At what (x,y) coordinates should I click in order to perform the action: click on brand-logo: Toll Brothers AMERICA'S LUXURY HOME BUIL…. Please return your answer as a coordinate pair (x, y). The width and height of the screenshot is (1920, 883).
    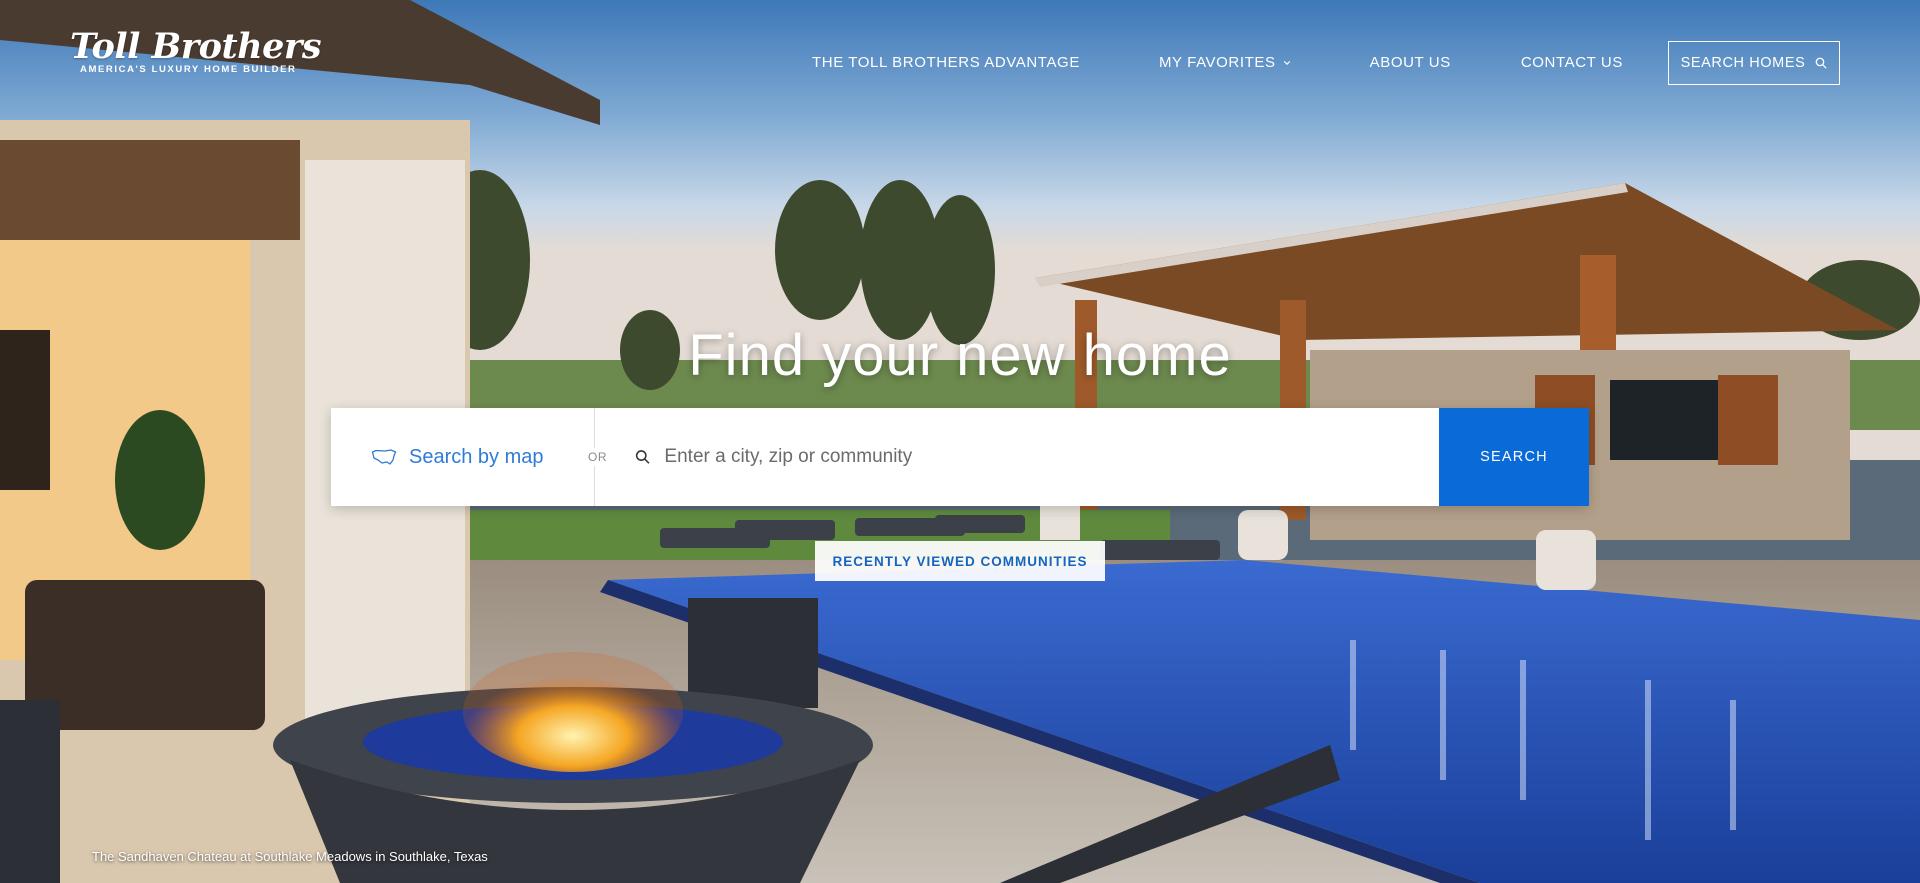
    Looking at the image, I should click on (196, 51).